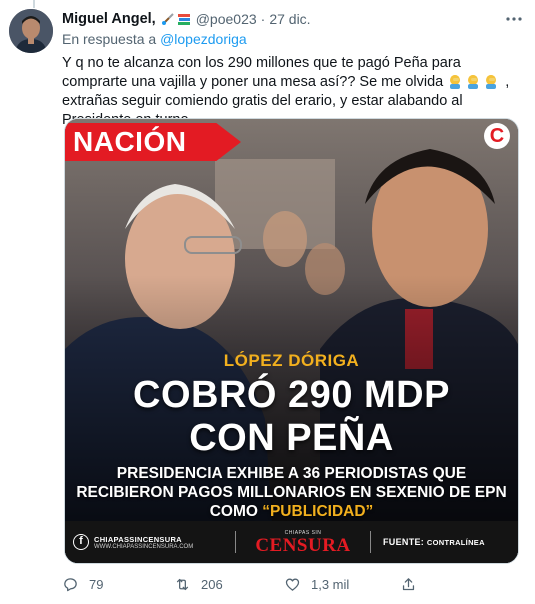  I want to click on facebook-icon: f, so click(81, 542).